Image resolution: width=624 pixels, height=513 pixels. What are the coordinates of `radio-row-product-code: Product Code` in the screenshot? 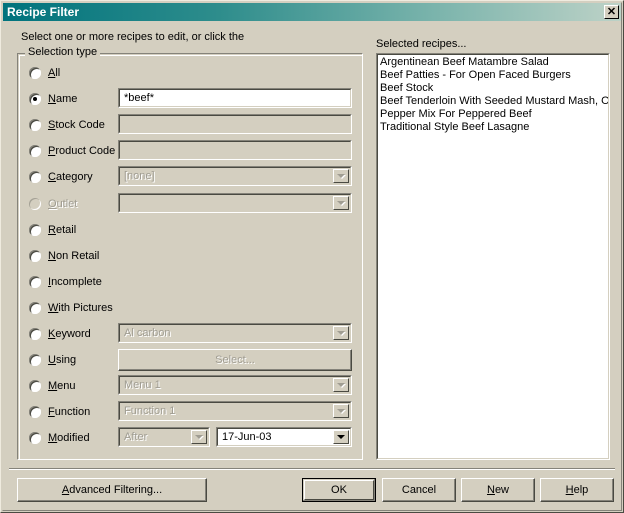 It's located at (72, 151).